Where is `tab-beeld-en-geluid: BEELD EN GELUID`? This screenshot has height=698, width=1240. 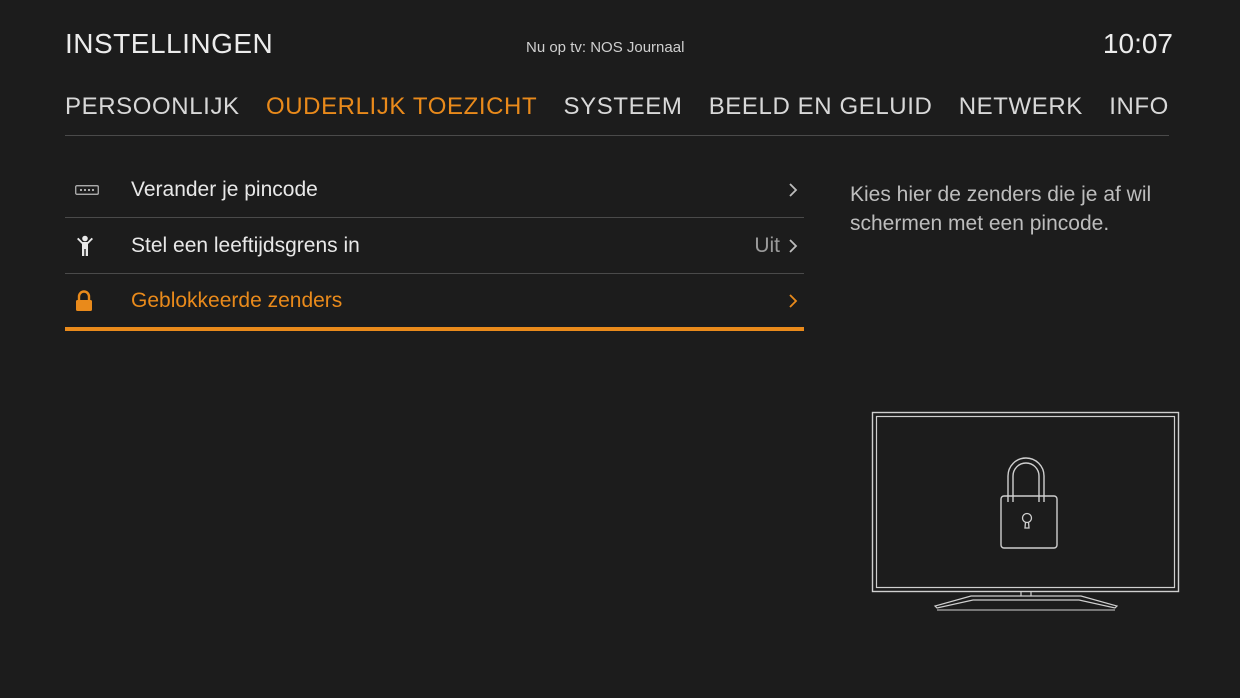 tab-beeld-en-geluid: BEELD EN GELUID is located at coordinates (821, 113).